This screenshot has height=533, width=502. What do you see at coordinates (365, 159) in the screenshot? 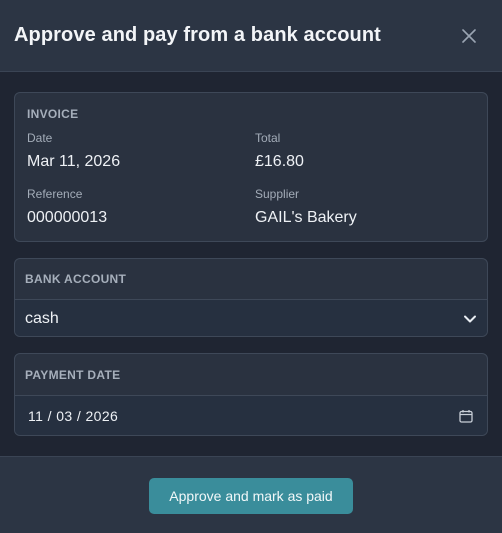
I see `invoice-total: Total £16.80` at bounding box center [365, 159].